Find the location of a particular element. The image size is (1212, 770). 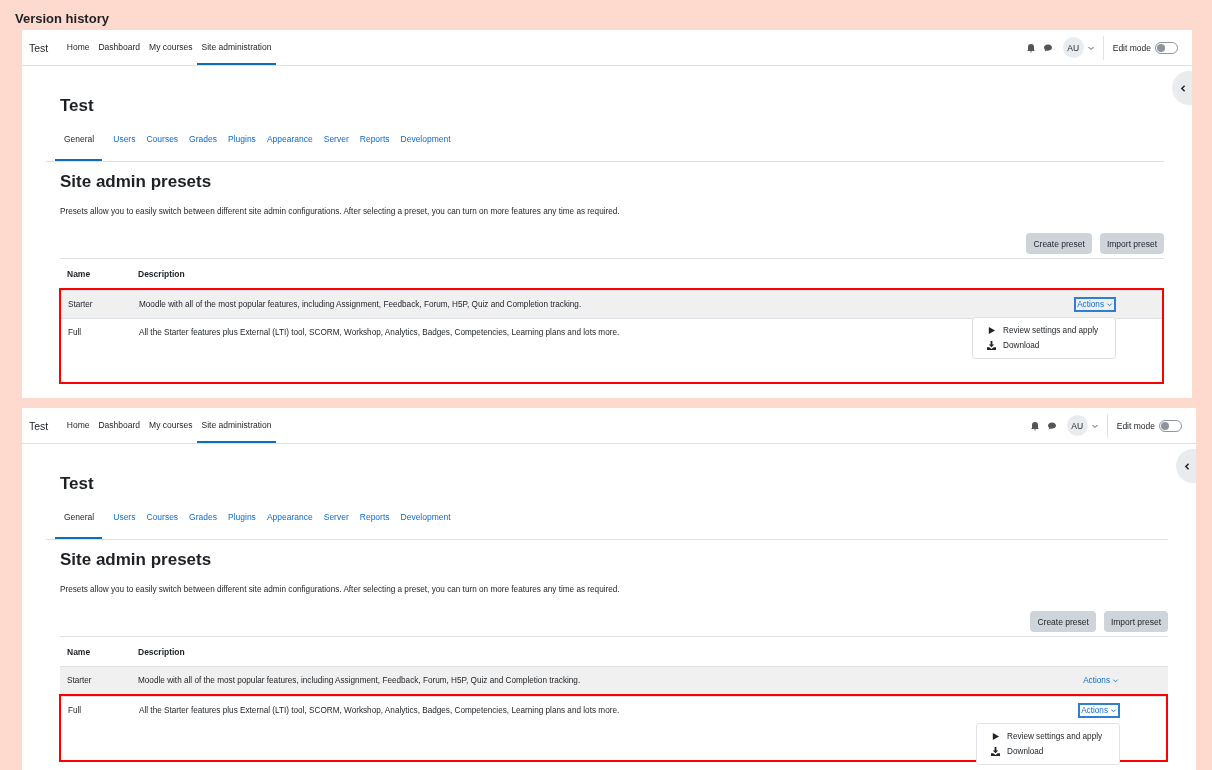

page-title: Version history is located at coordinates (62, 19).